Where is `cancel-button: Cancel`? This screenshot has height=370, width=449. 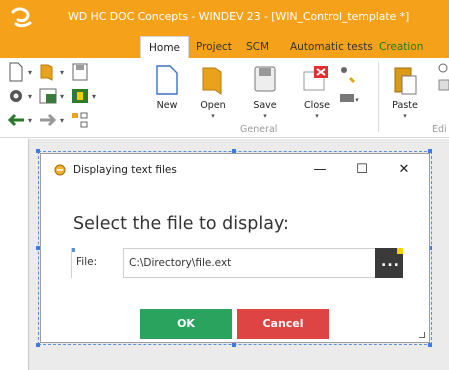 cancel-button: Cancel is located at coordinates (283, 324).